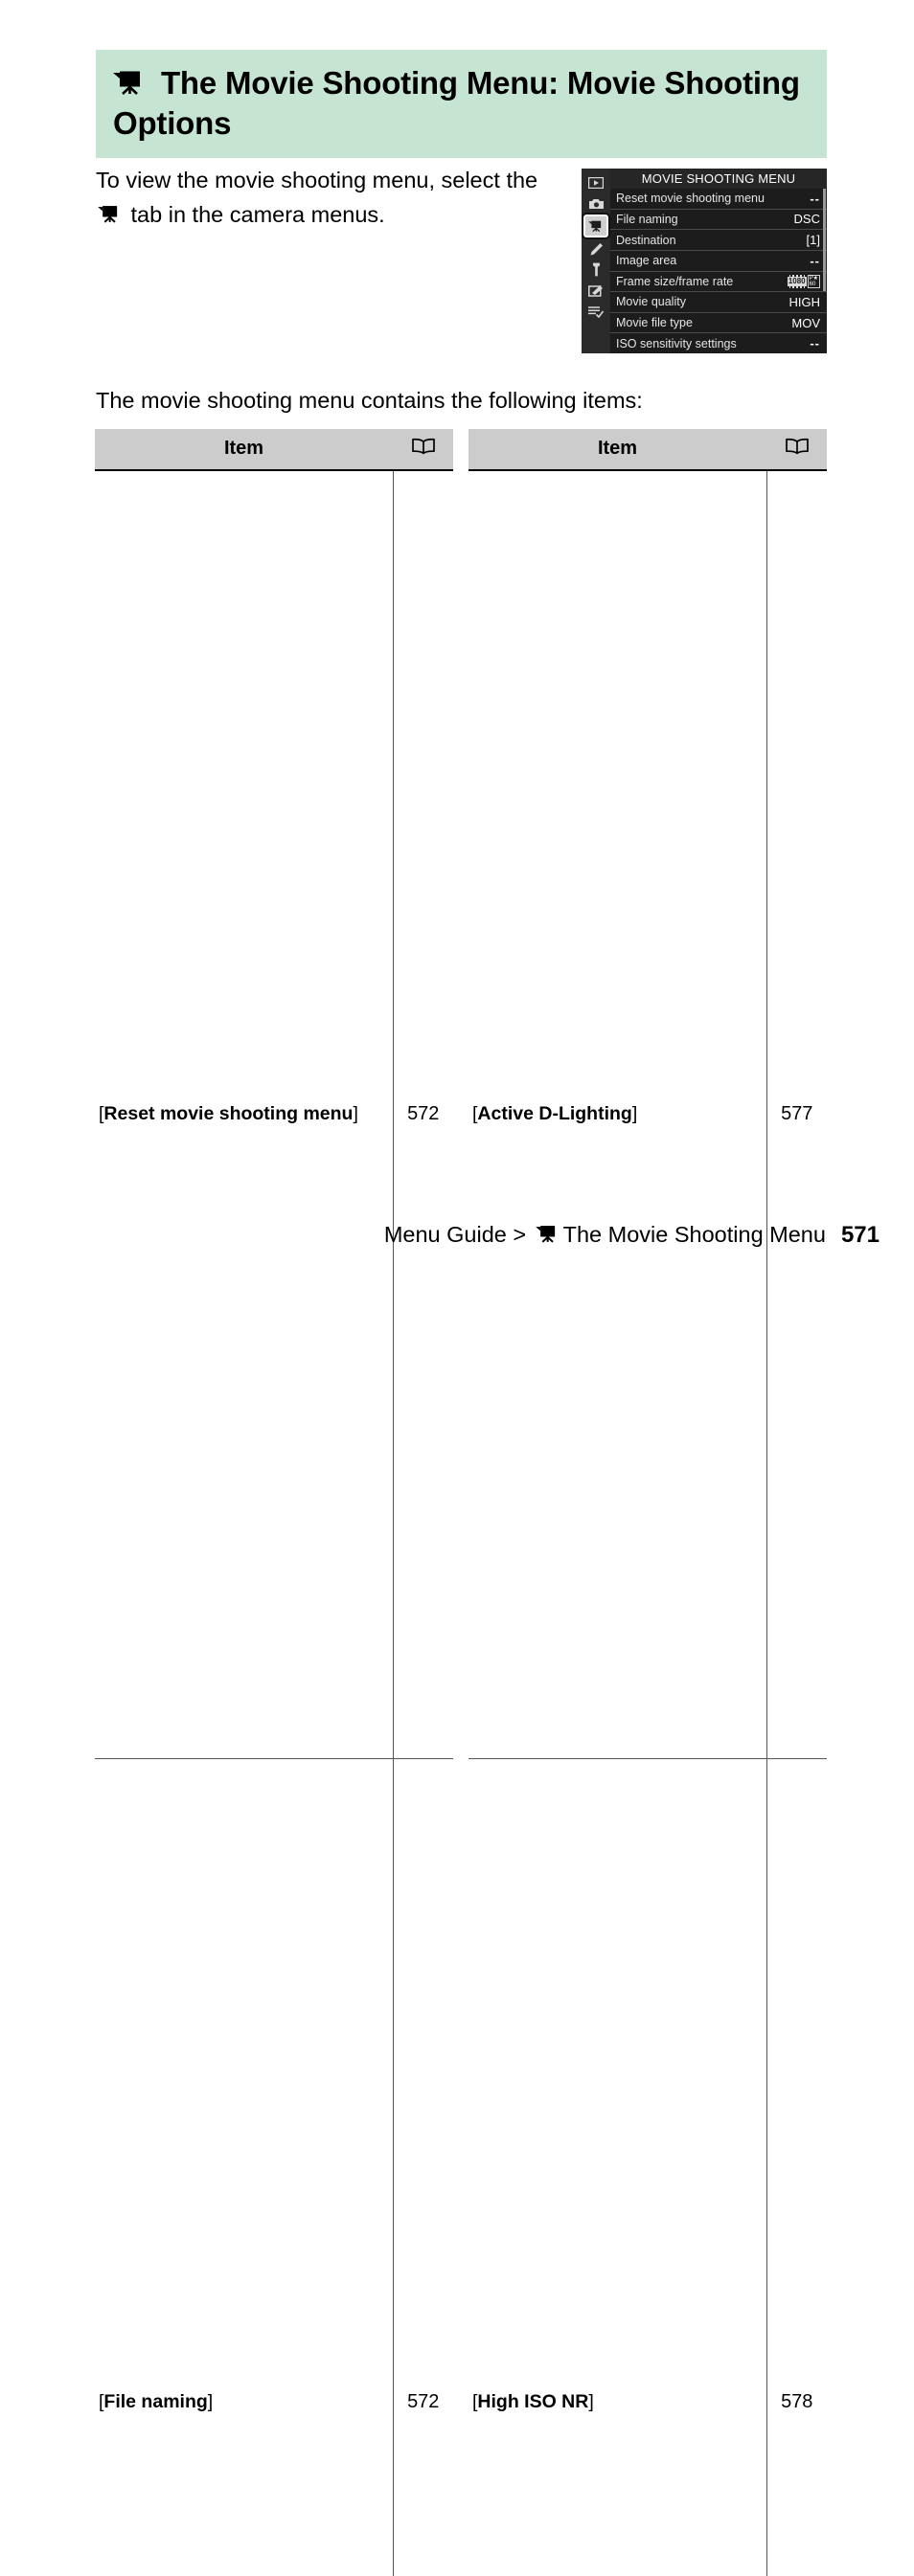  What do you see at coordinates (155, 2401) in the screenshot?
I see `item-name: File naming` at bounding box center [155, 2401].